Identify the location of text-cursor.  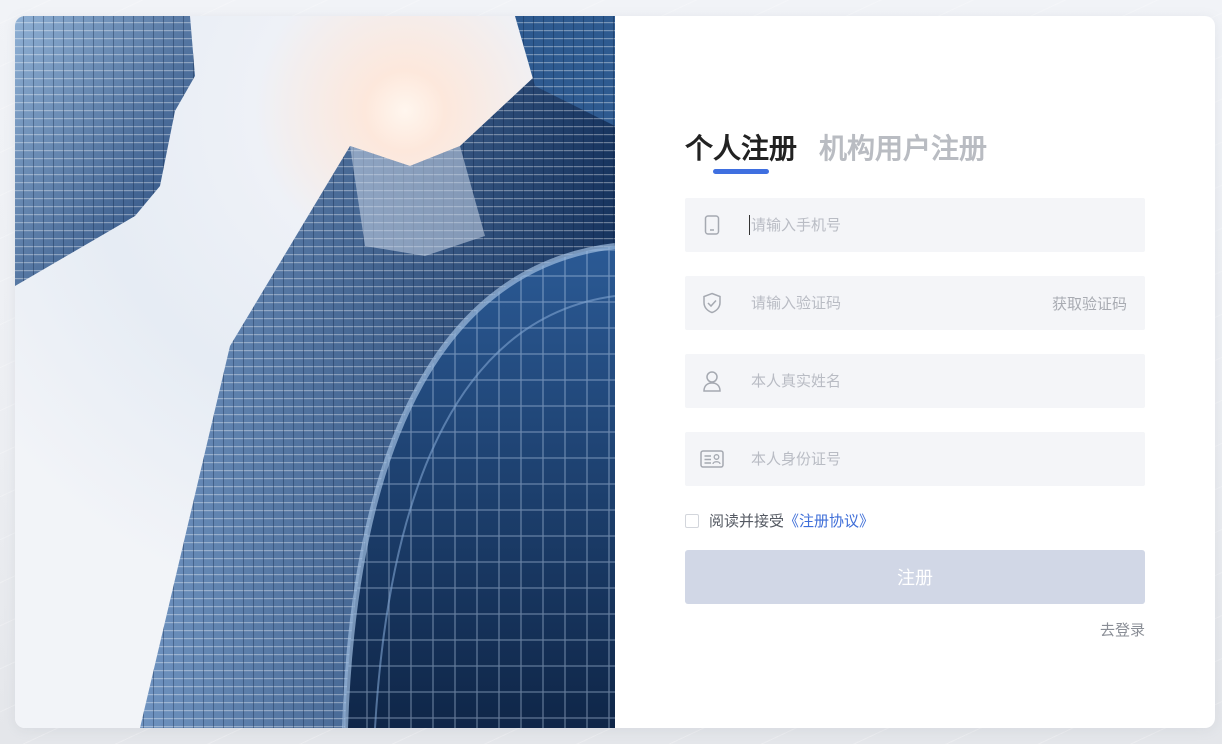
(749, 225).